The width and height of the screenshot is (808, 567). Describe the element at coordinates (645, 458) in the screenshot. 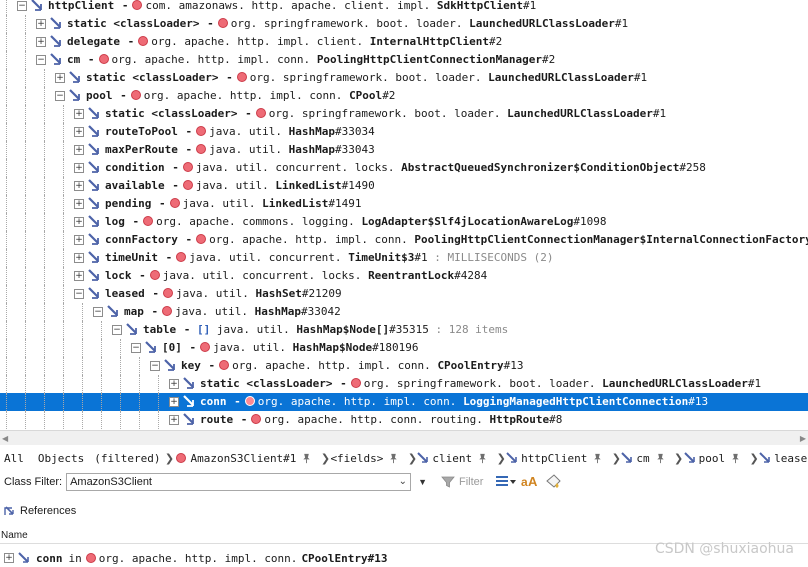

I see `breadcrumb-item: cm` at that location.